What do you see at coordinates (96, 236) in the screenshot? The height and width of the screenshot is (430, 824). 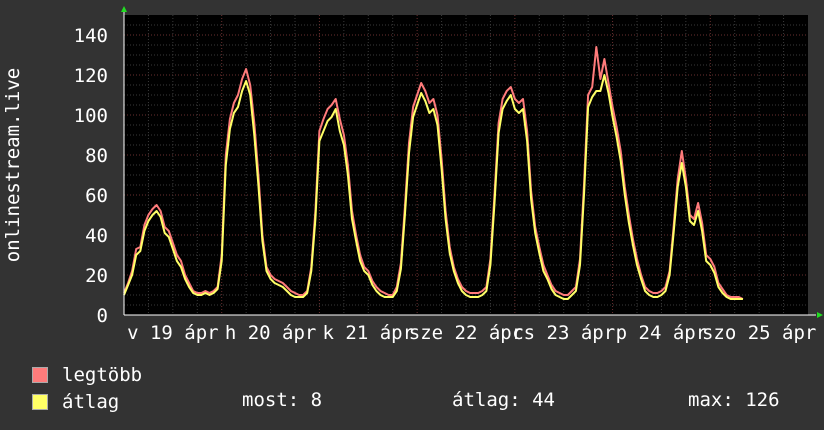 I see `y-tick-label: 40` at bounding box center [96, 236].